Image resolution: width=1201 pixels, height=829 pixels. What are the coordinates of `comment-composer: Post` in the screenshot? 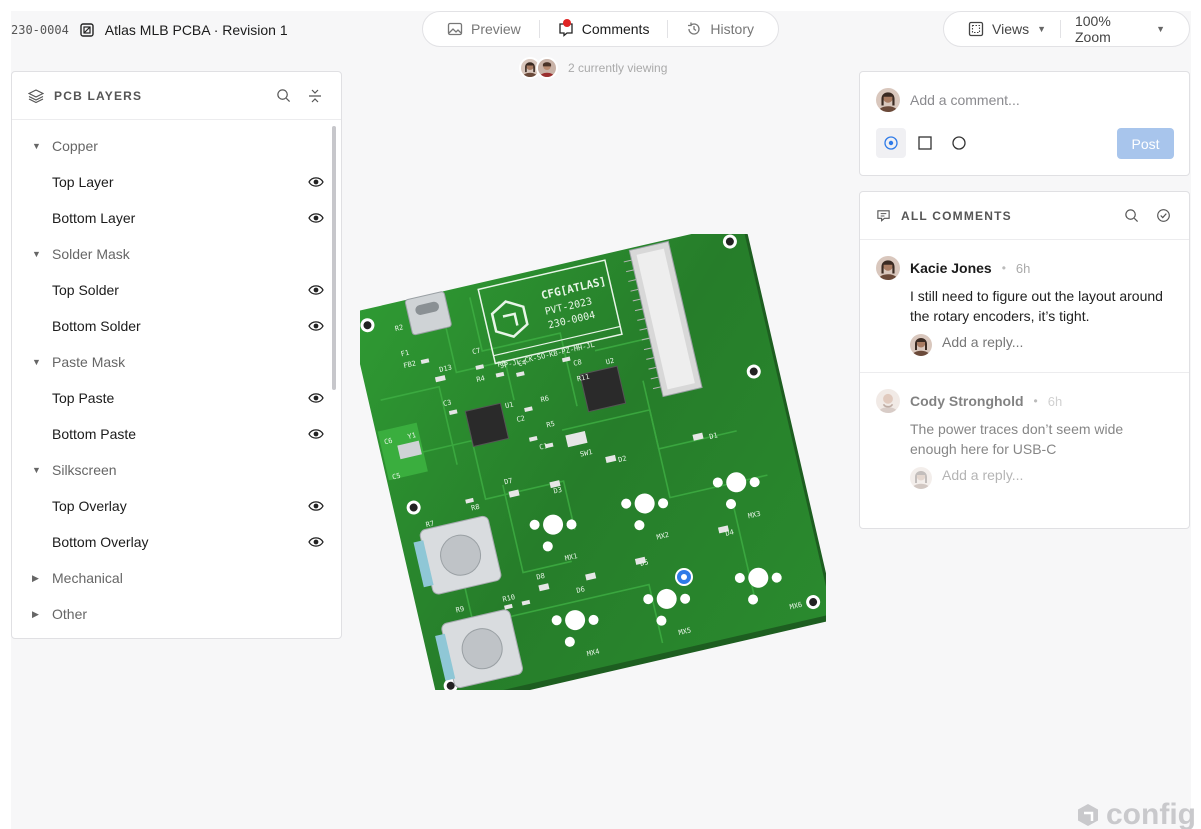 It's located at (1024, 123).